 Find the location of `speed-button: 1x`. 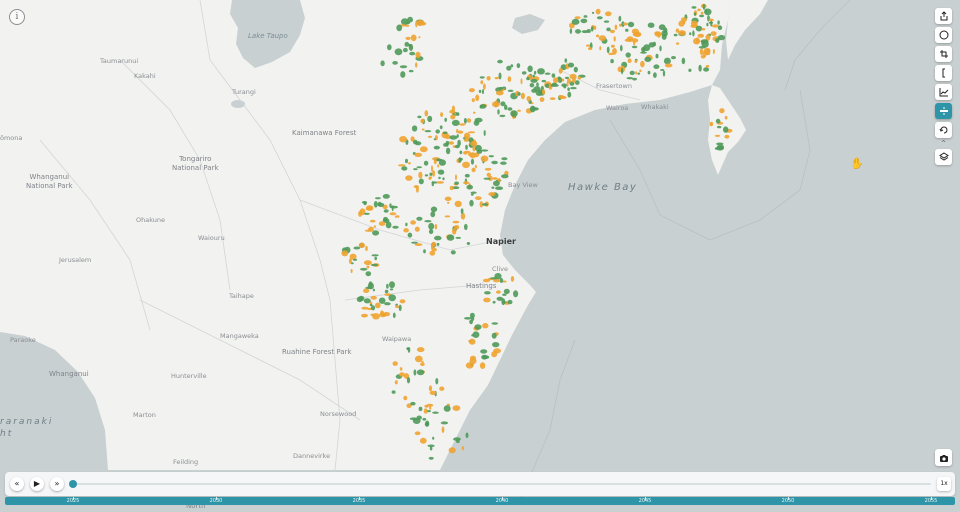

speed-button: 1x is located at coordinates (944, 484).